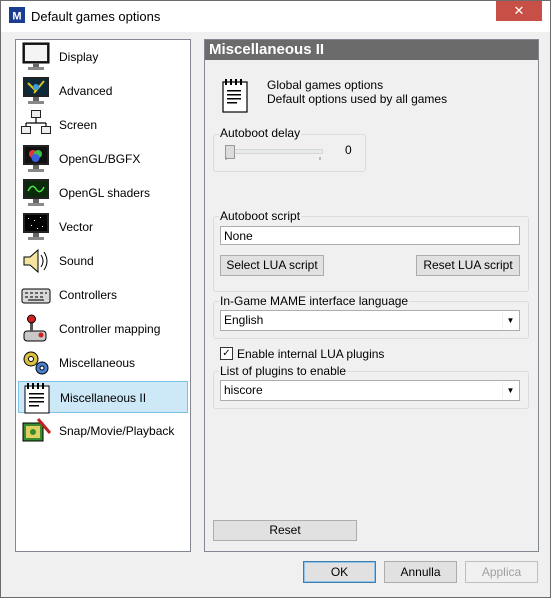  Describe the element at coordinates (36, 296) in the screenshot. I see `keyboard-icon` at that location.